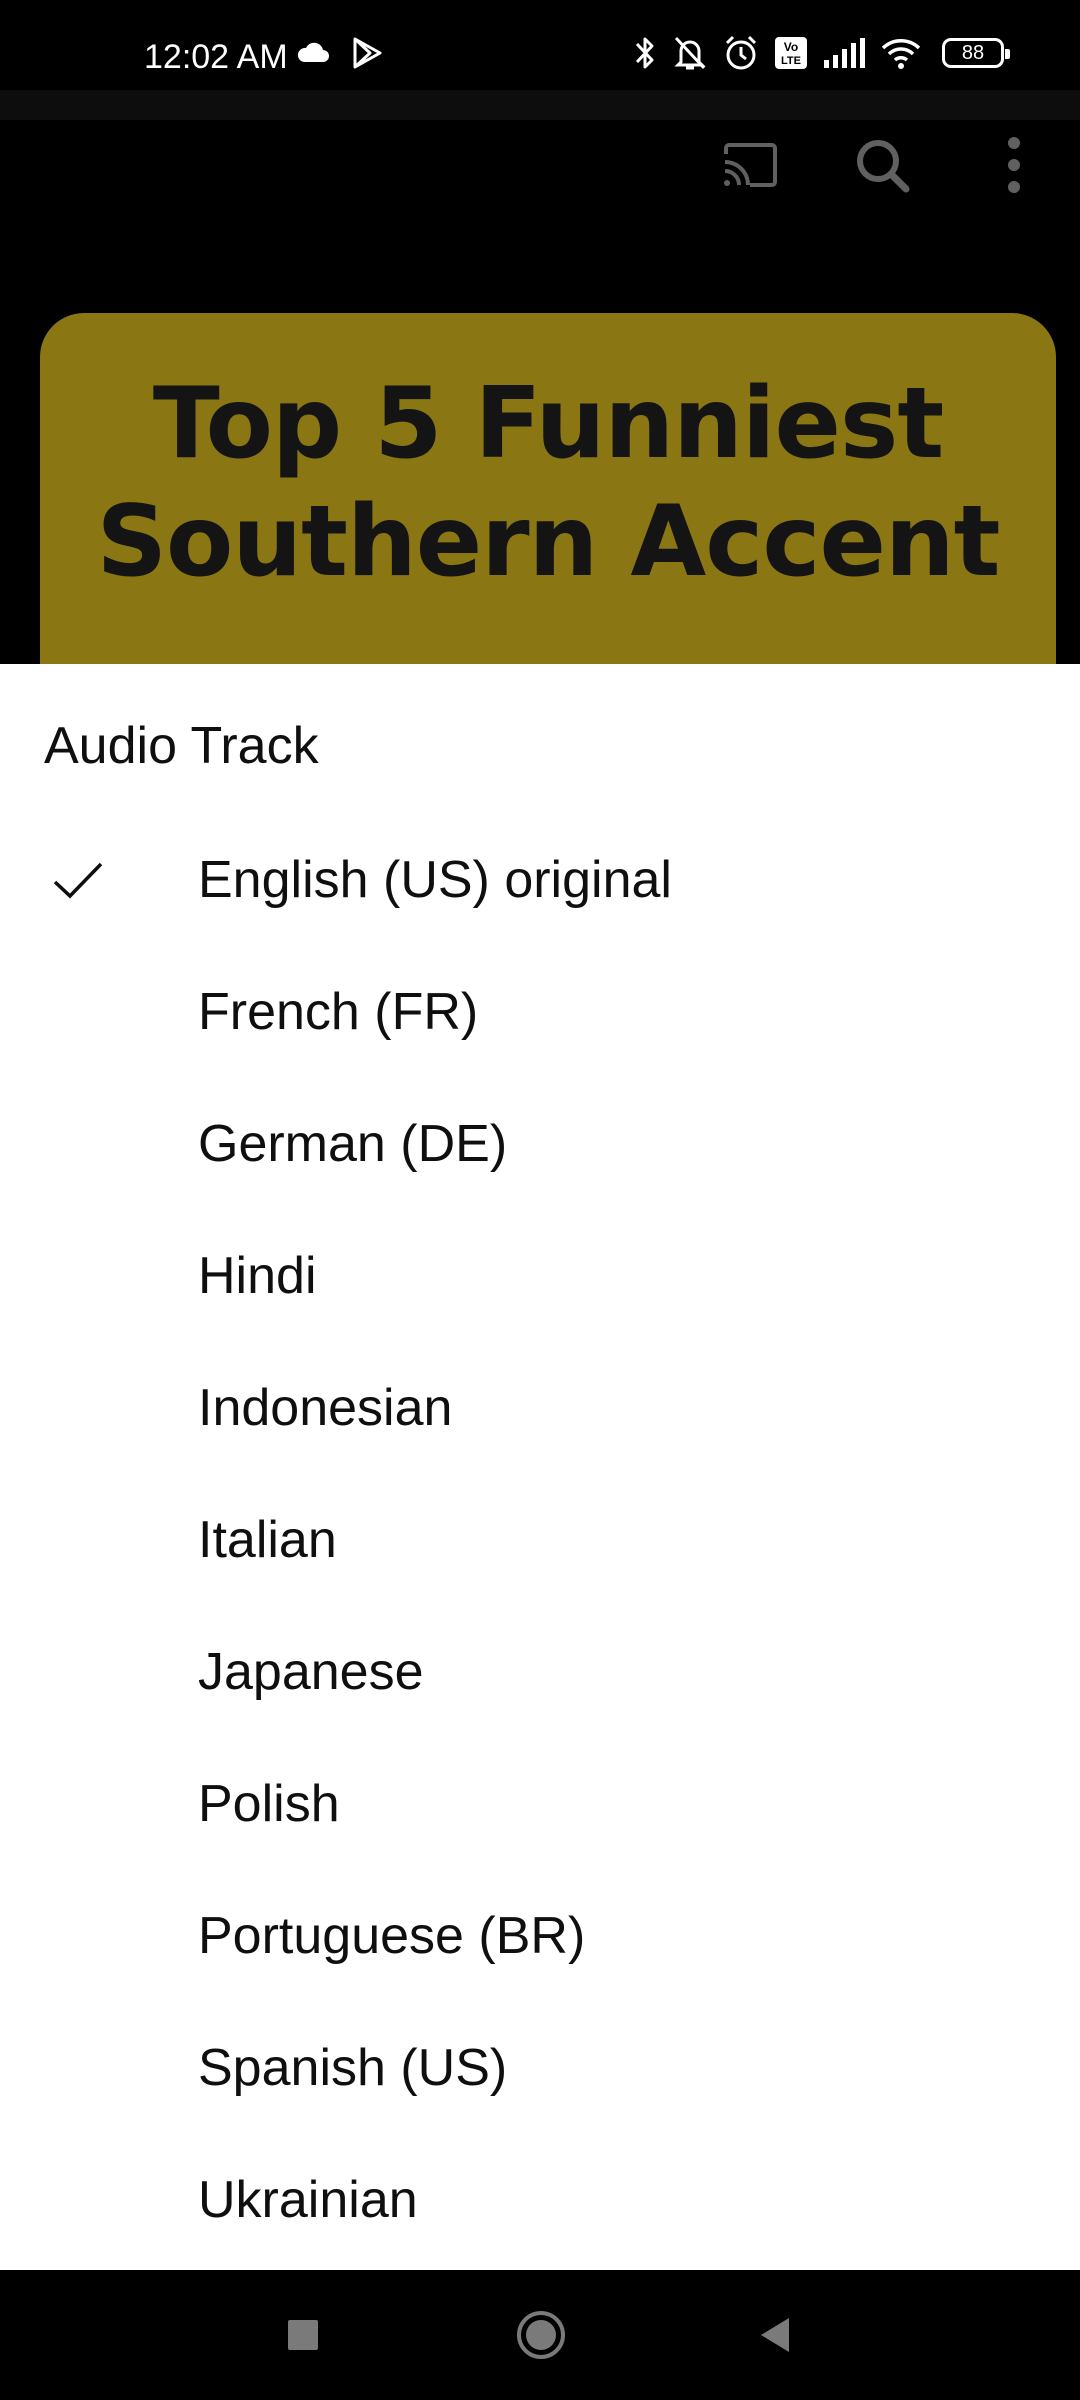  I want to click on audio-track-label: Spanish (US), so click(353, 2068).